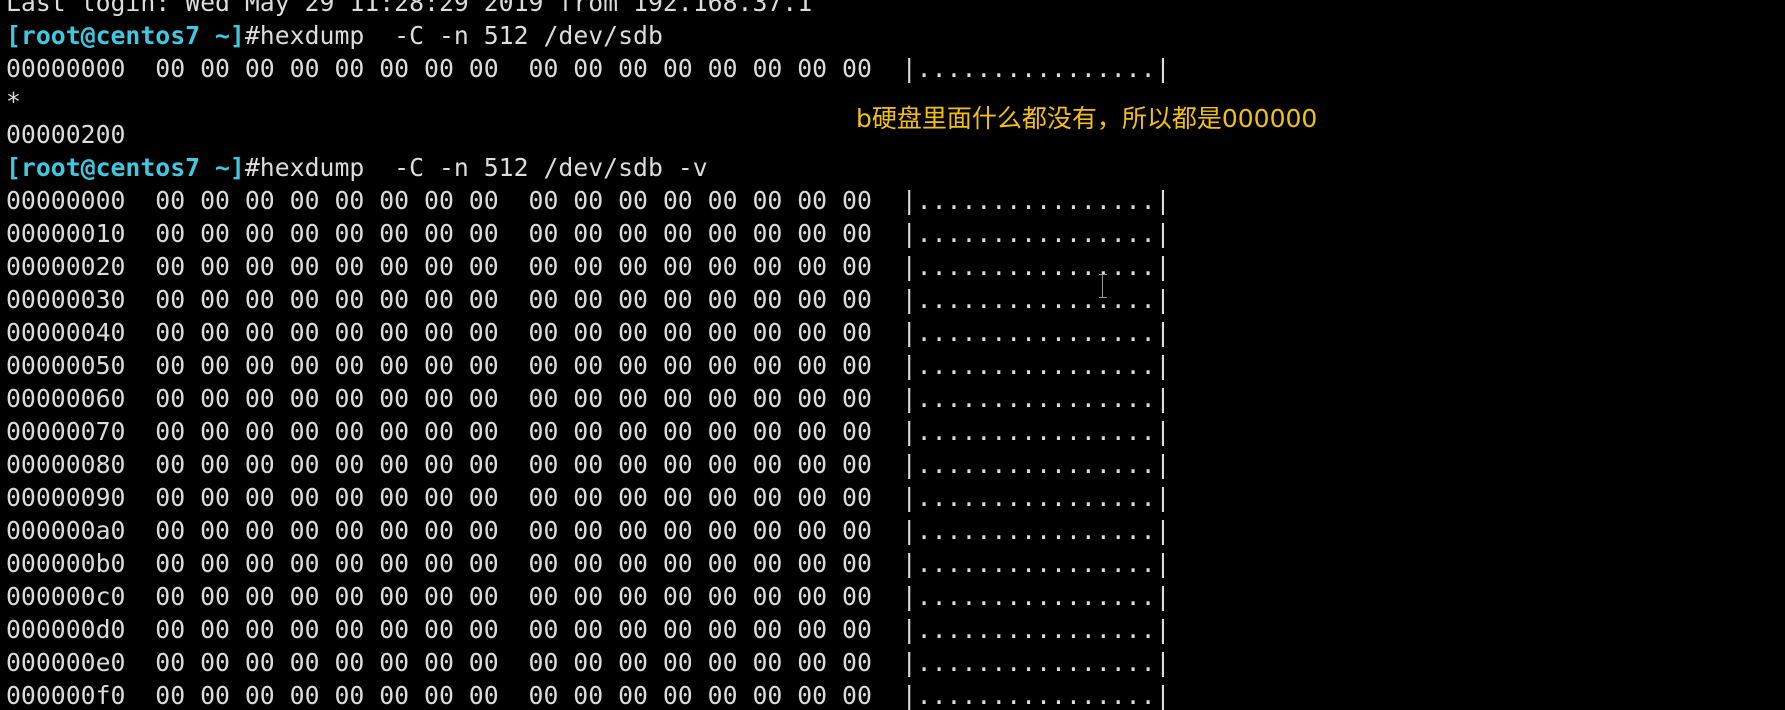  I want to click on annotation-note: b硬盘里面什么都没有，所以都是000000, so click(1087, 118).